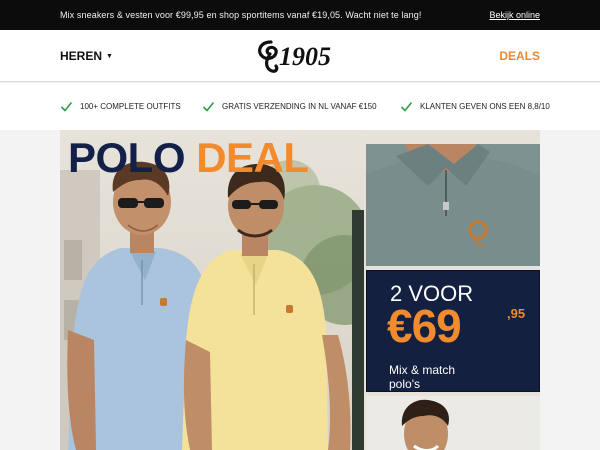 This screenshot has height=450, width=600. I want to click on headline-word-polo: POLO, so click(127, 157).